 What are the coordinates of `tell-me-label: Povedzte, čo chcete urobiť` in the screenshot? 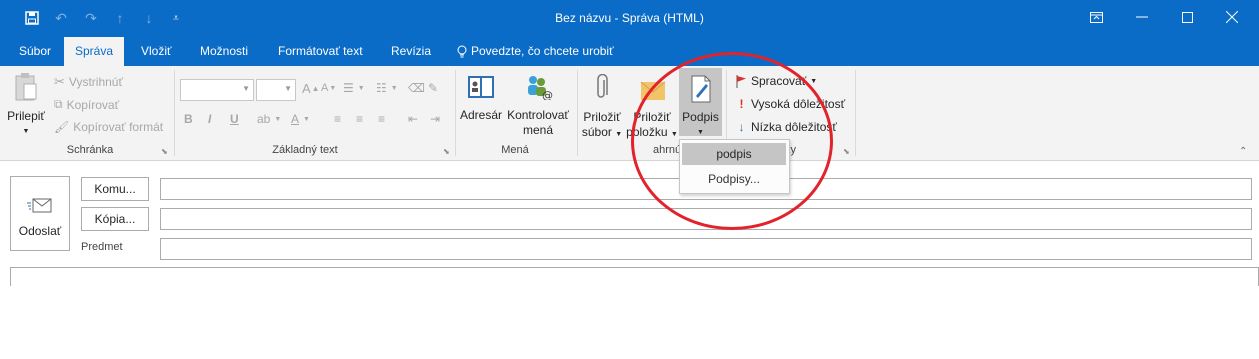 It's located at (542, 51).